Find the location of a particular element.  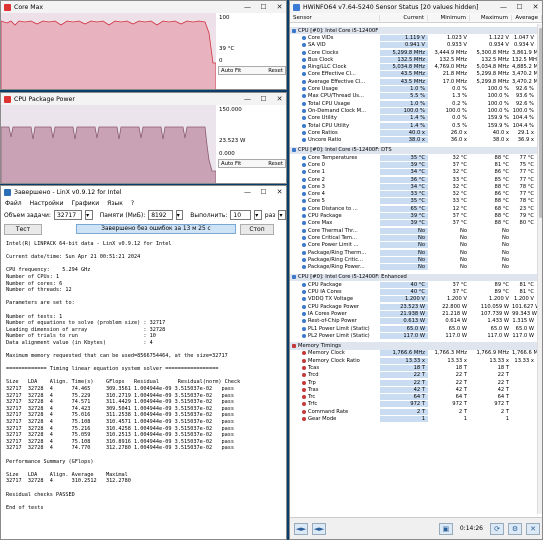

scrollbar-thumb is located at coordinates (540, 123).